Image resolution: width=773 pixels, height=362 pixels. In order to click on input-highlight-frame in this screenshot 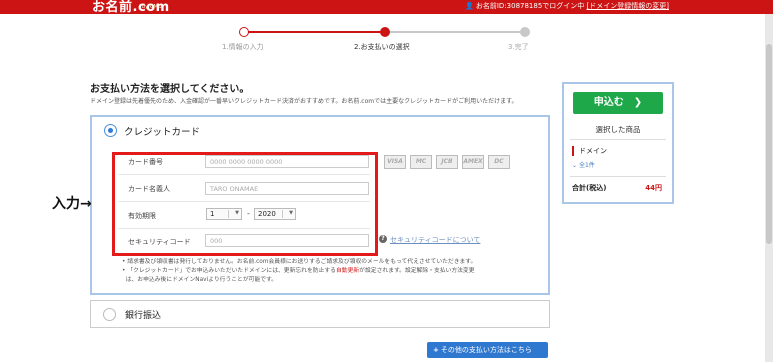, I will do `click(245, 204)`.